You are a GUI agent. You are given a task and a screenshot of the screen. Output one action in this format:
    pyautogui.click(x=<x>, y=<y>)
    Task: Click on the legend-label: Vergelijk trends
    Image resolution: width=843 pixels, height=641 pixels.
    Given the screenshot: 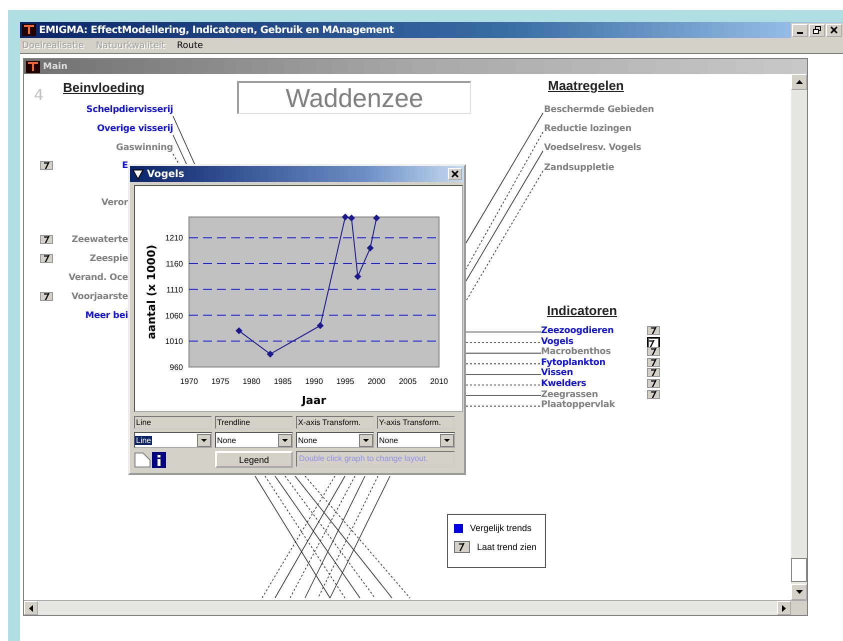 What is the action you would take?
    pyautogui.click(x=501, y=528)
    